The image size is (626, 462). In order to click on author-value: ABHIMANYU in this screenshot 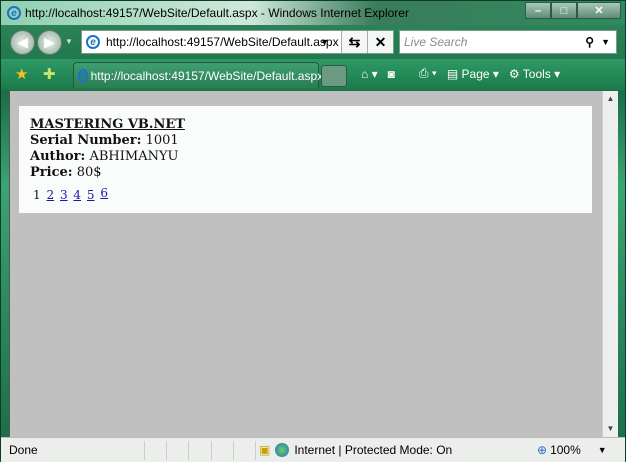, I will do `click(134, 156)`.